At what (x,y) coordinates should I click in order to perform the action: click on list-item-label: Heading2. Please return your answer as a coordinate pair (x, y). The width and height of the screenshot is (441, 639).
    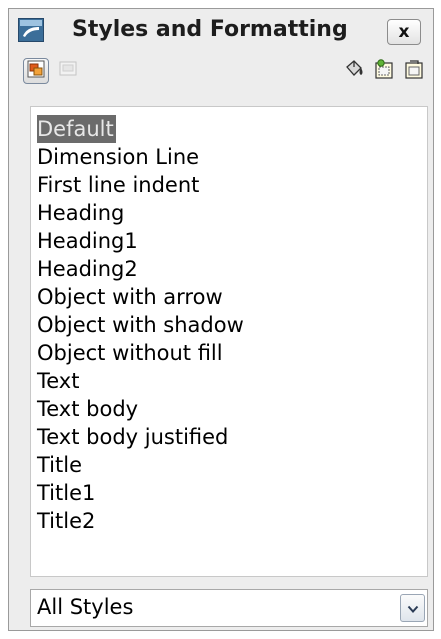
    Looking at the image, I should click on (87, 269).